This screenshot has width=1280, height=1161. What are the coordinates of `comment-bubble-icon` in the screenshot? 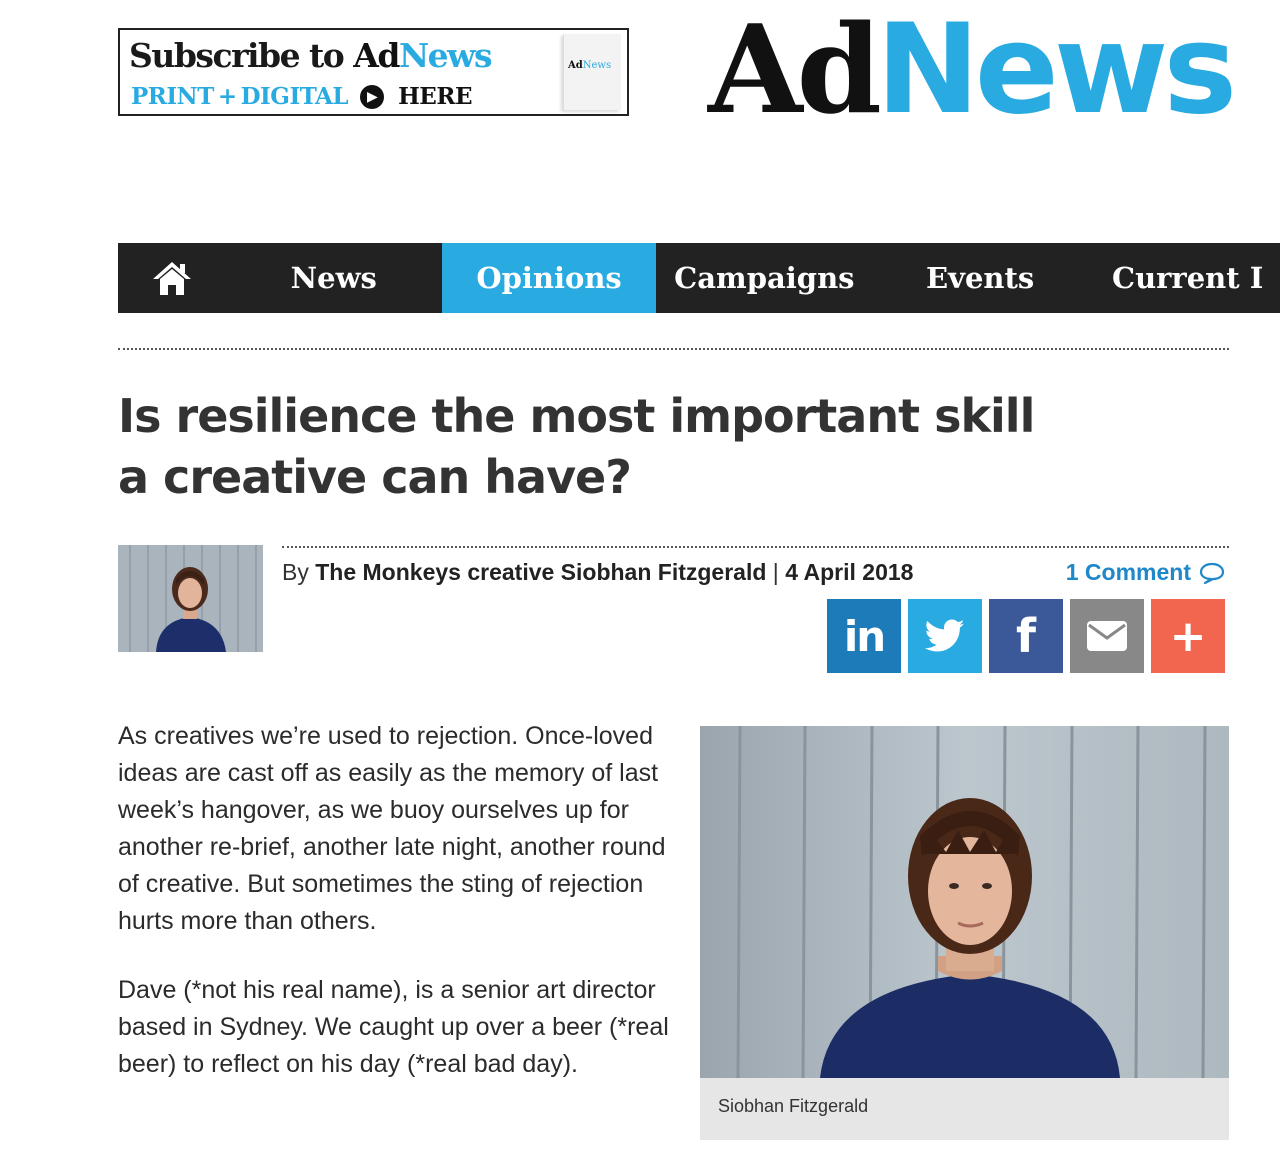 It's located at (1212, 573).